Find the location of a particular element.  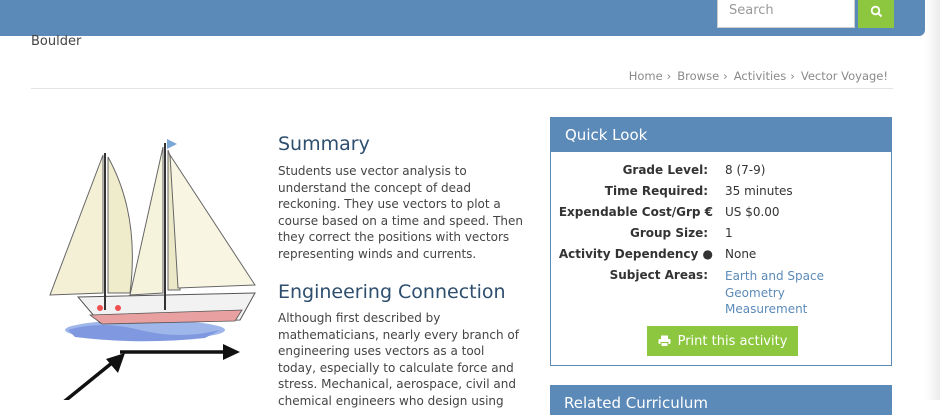

activity-dependency-value: None is located at coordinates (741, 254).